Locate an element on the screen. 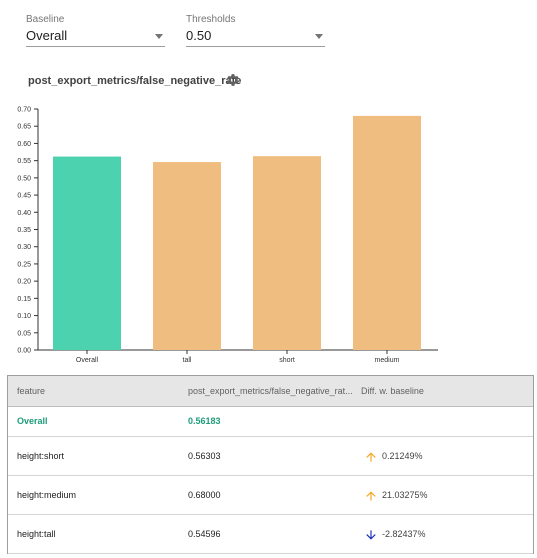 The width and height of the screenshot is (537, 558). y-tick-label: 0.35 is located at coordinates (24, 230).